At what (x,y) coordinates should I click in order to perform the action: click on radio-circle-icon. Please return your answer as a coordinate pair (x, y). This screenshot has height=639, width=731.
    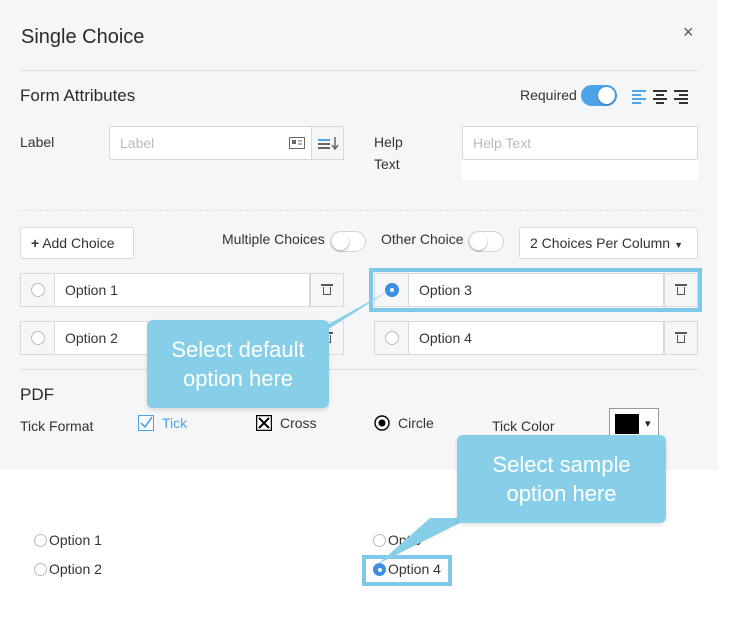
    Looking at the image, I should click on (382, 423).